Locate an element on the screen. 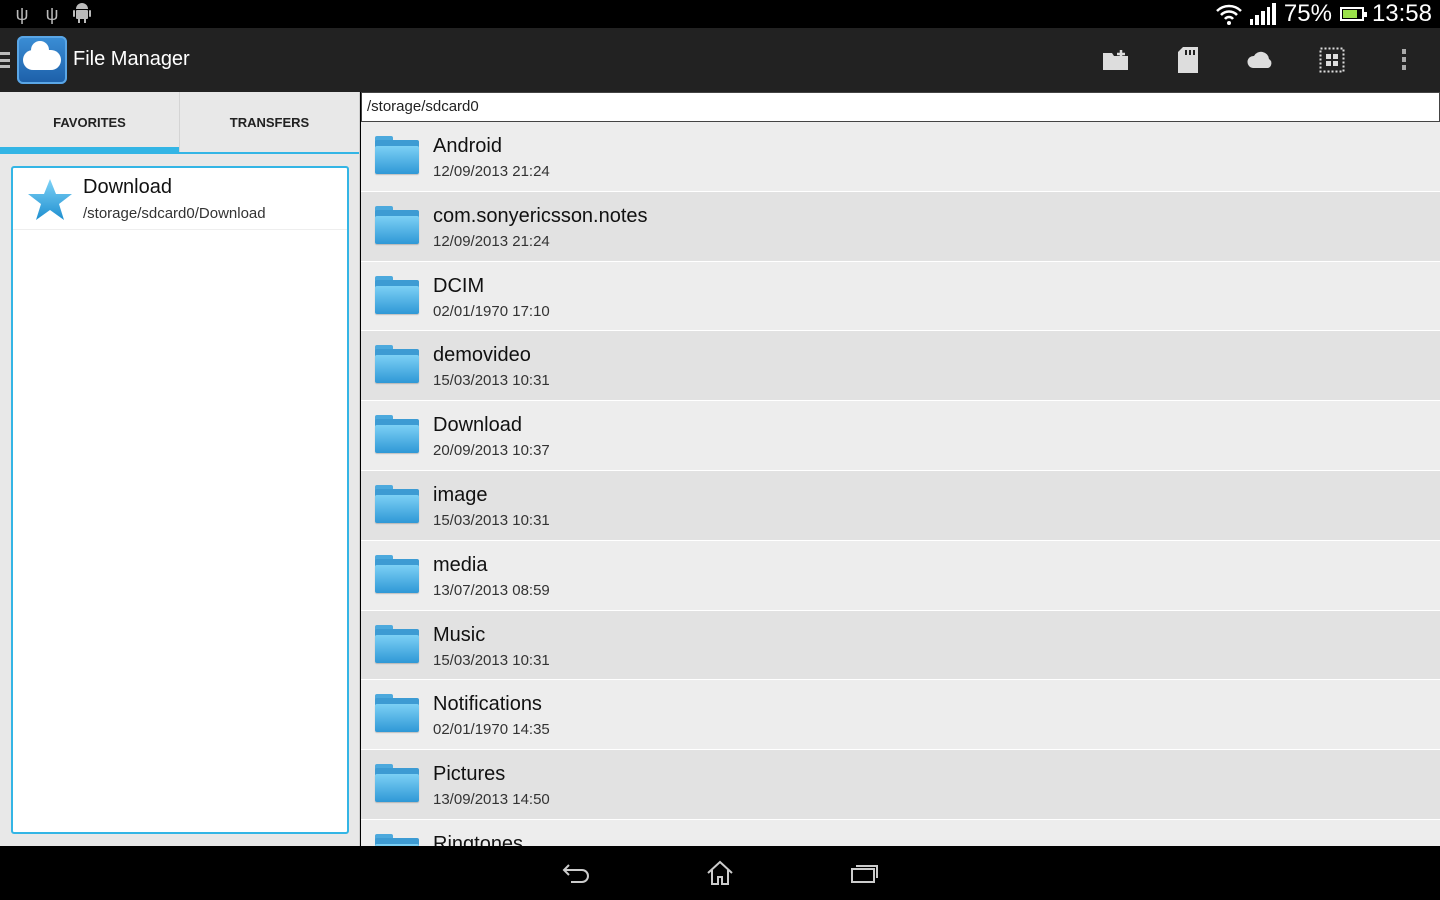  file-row: DCIM 02/01/1970 17:10 is located at coordinates (900, 296).